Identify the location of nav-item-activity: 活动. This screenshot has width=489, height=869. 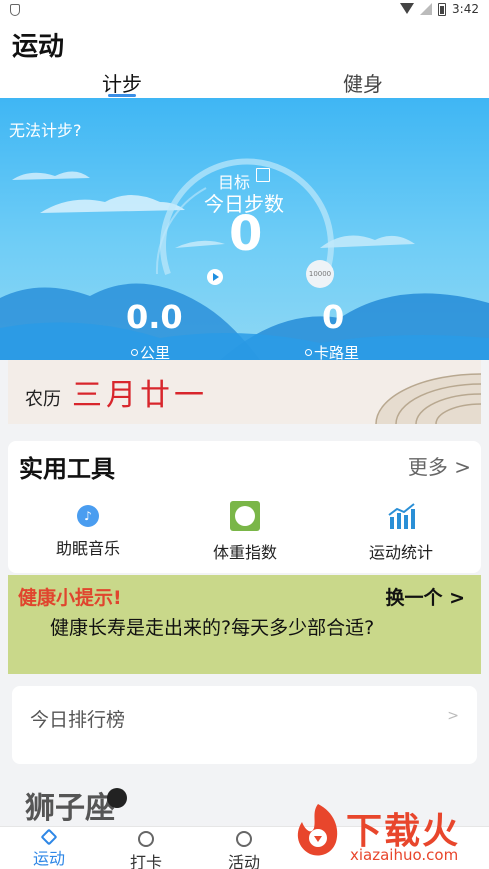
(244, 850).